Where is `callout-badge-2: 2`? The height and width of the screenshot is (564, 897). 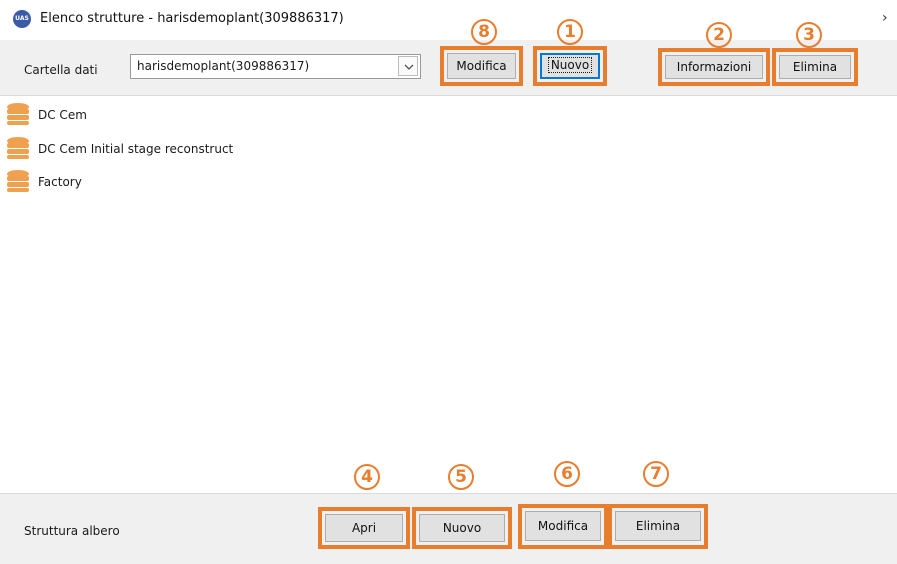 callout-badge-2: 2 is located at coordinates (719, 34).